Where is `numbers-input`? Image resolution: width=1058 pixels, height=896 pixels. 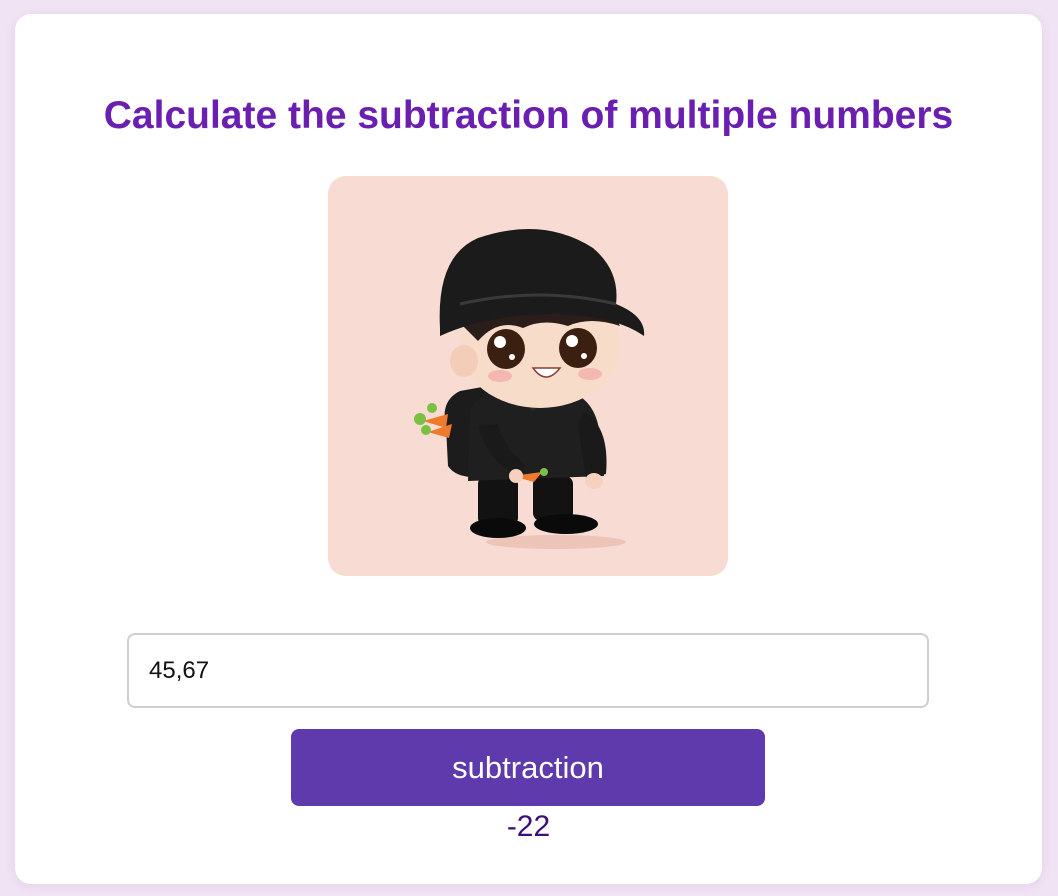 numbers-input is located at coordinates (528, 670).